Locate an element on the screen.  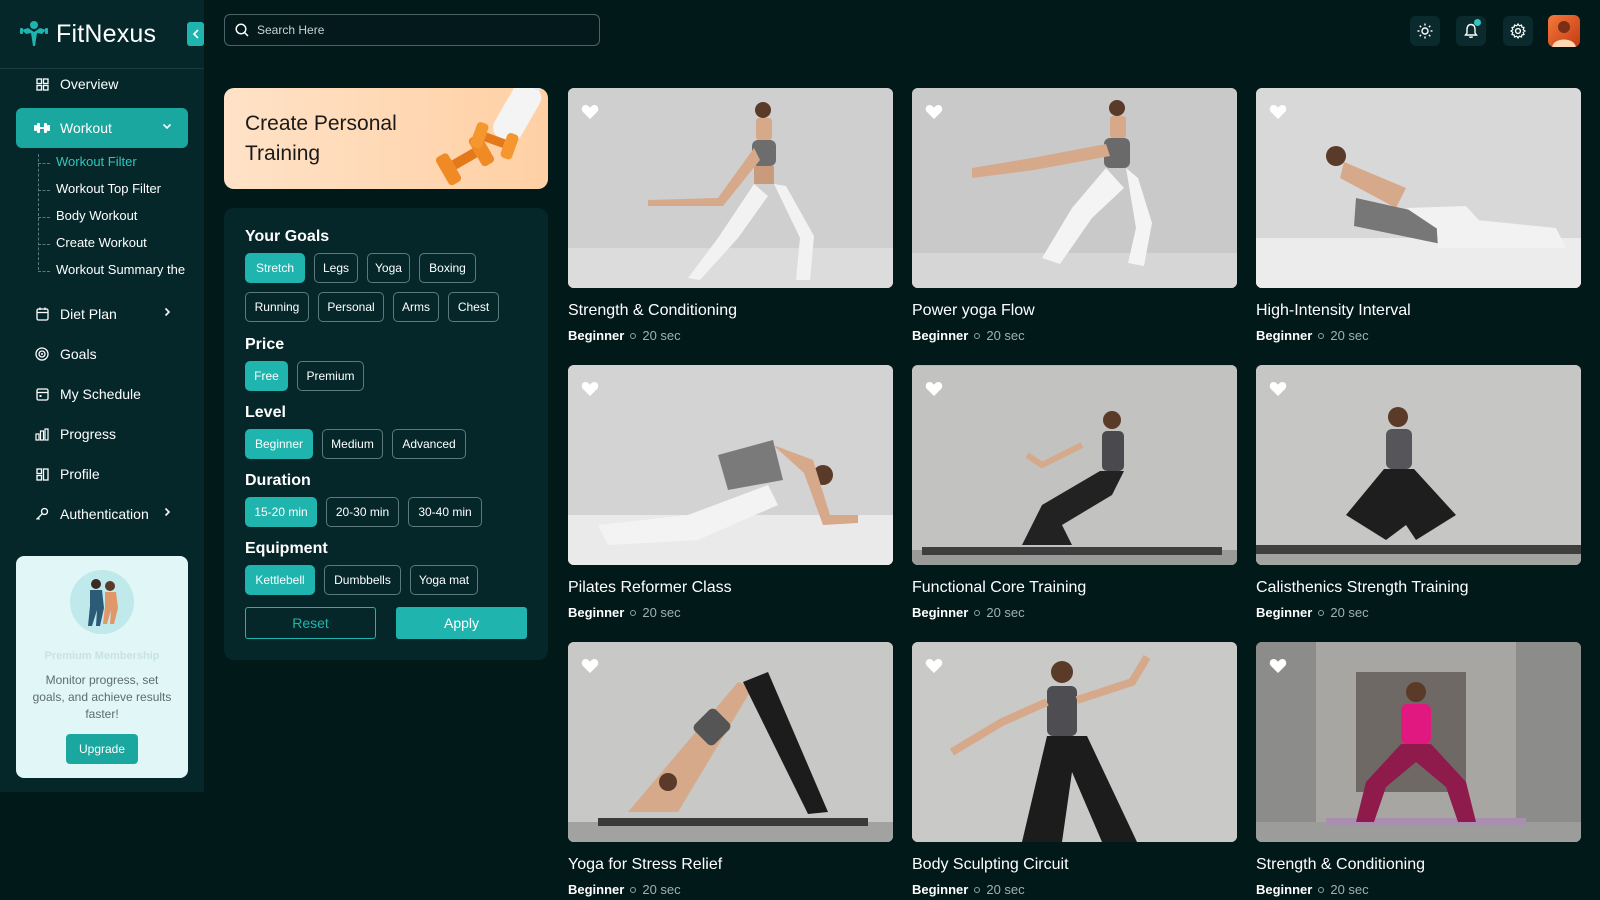
goal-chip-personal: Personal is located at coordinates (351, 307).